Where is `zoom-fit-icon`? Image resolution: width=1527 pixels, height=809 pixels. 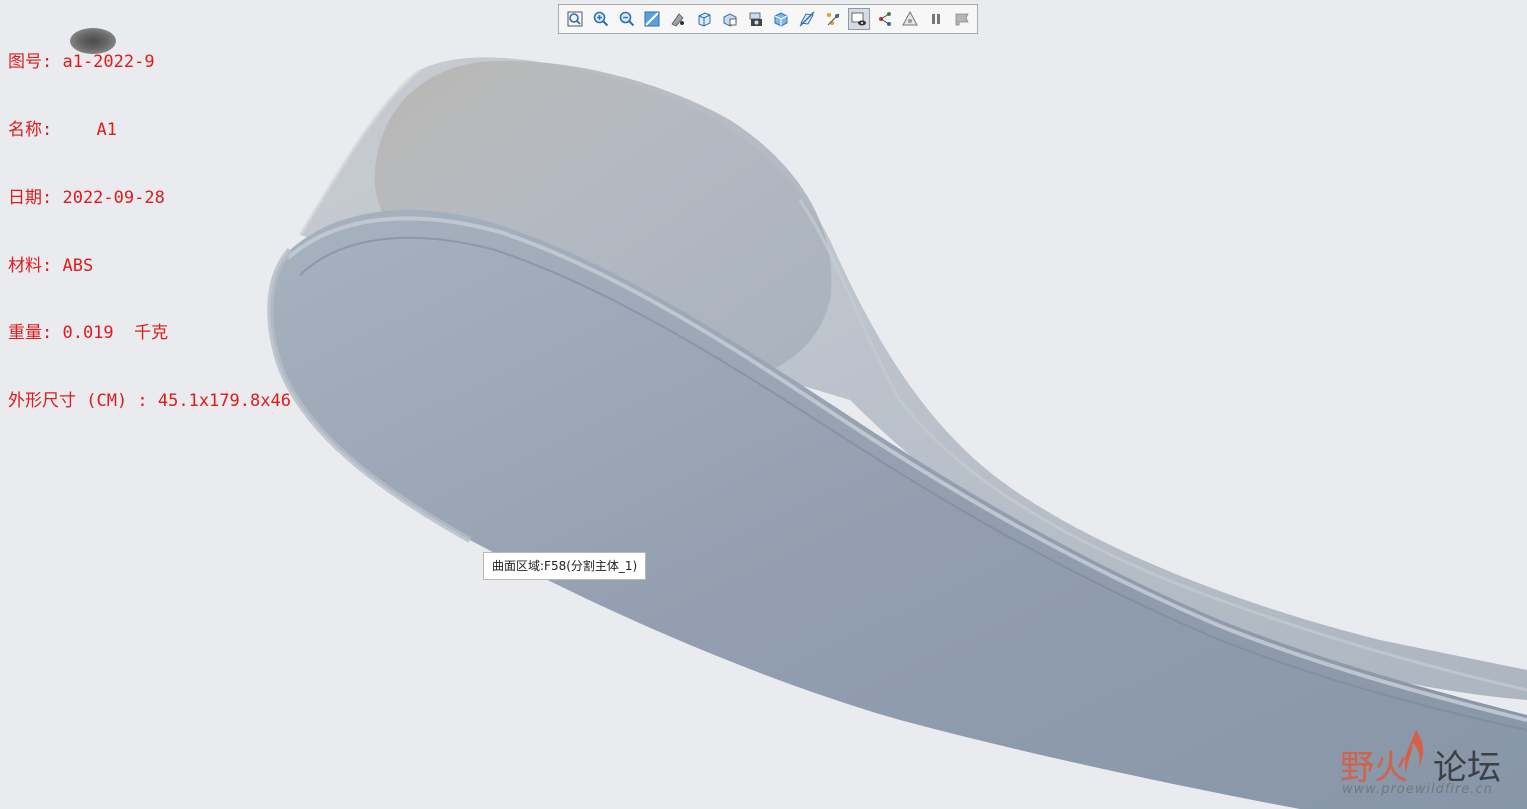
zoom-fit-icon is located at coordinates (575, 19).